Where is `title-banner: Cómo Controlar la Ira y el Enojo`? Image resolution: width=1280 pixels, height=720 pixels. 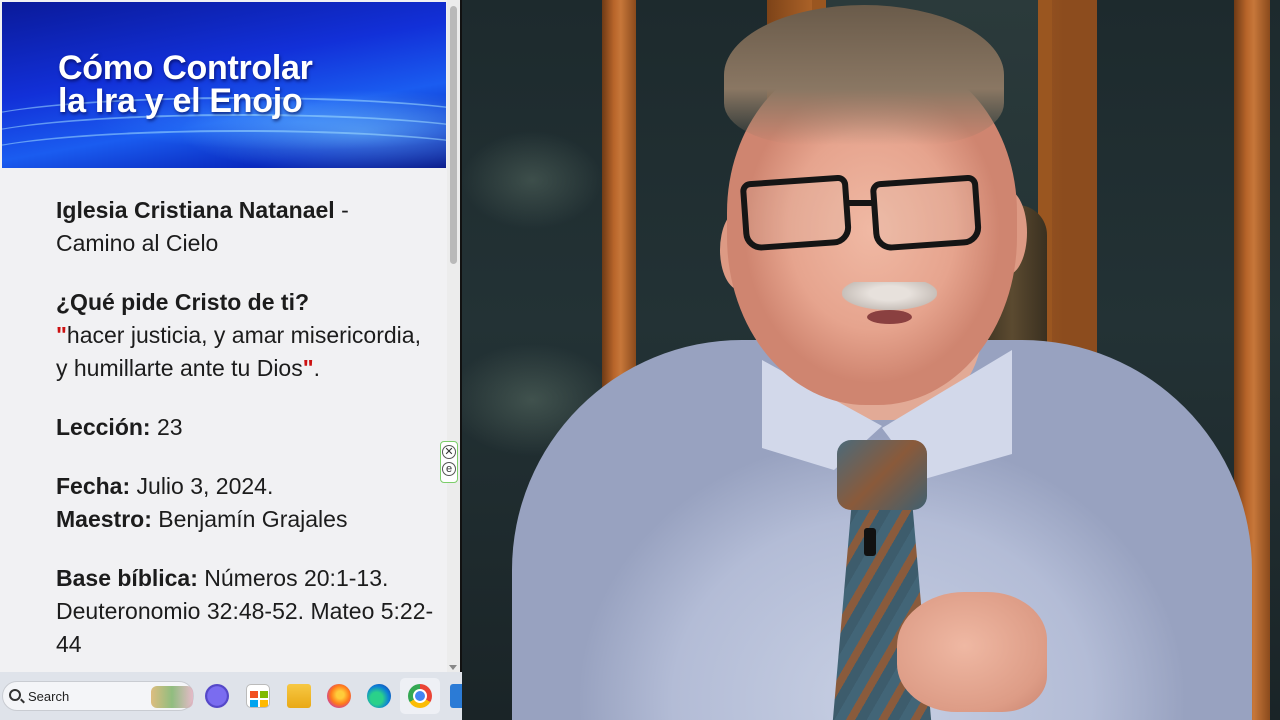 title-banner: Cómo Controlar la Ira y el Enojo is located at coordinates (224, 85).